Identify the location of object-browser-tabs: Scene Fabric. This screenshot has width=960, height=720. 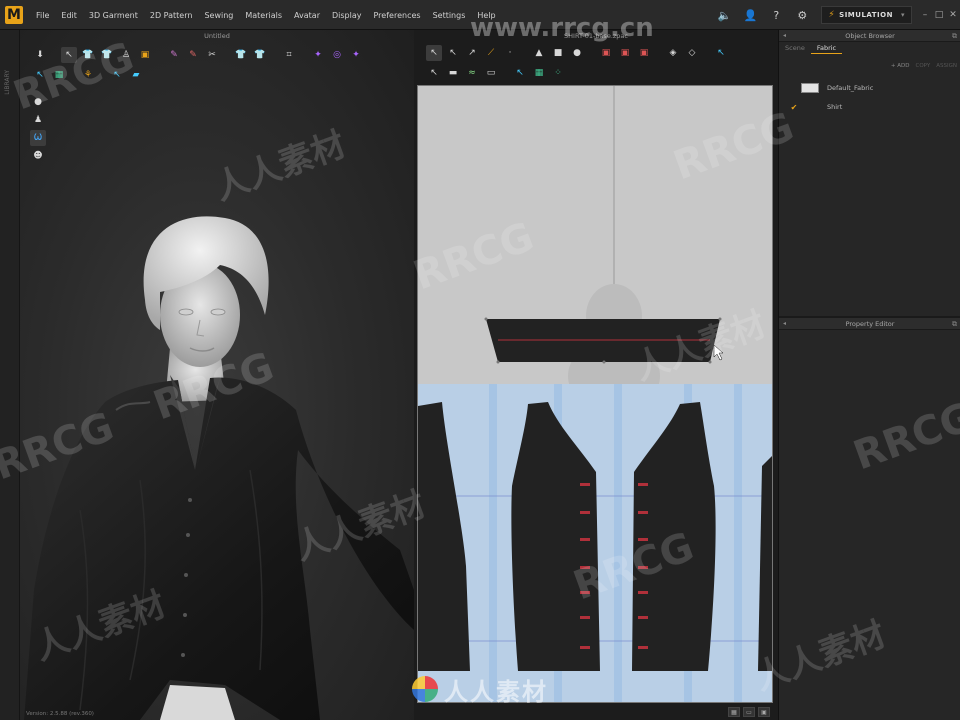
(869, 48).